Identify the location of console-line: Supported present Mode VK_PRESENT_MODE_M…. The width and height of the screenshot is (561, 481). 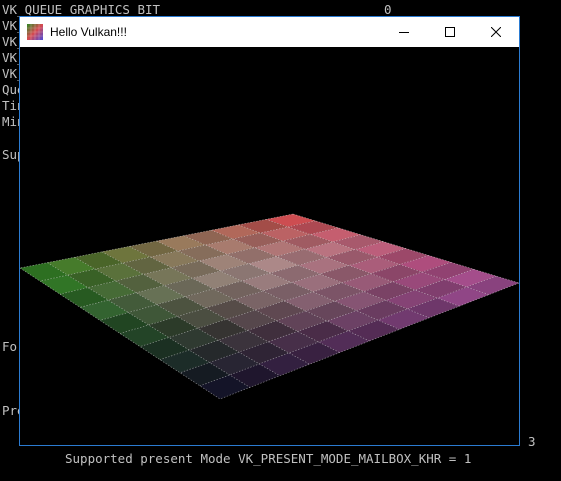
(268, 458).